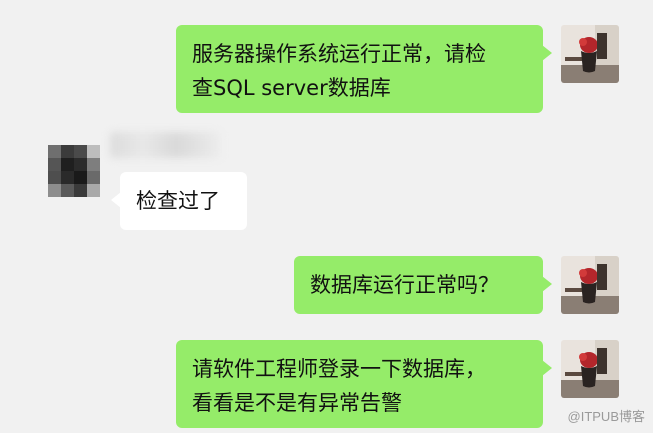  I want to click on message-text-line: 请软件工程师登录一下数据库，, so click(339, 369).